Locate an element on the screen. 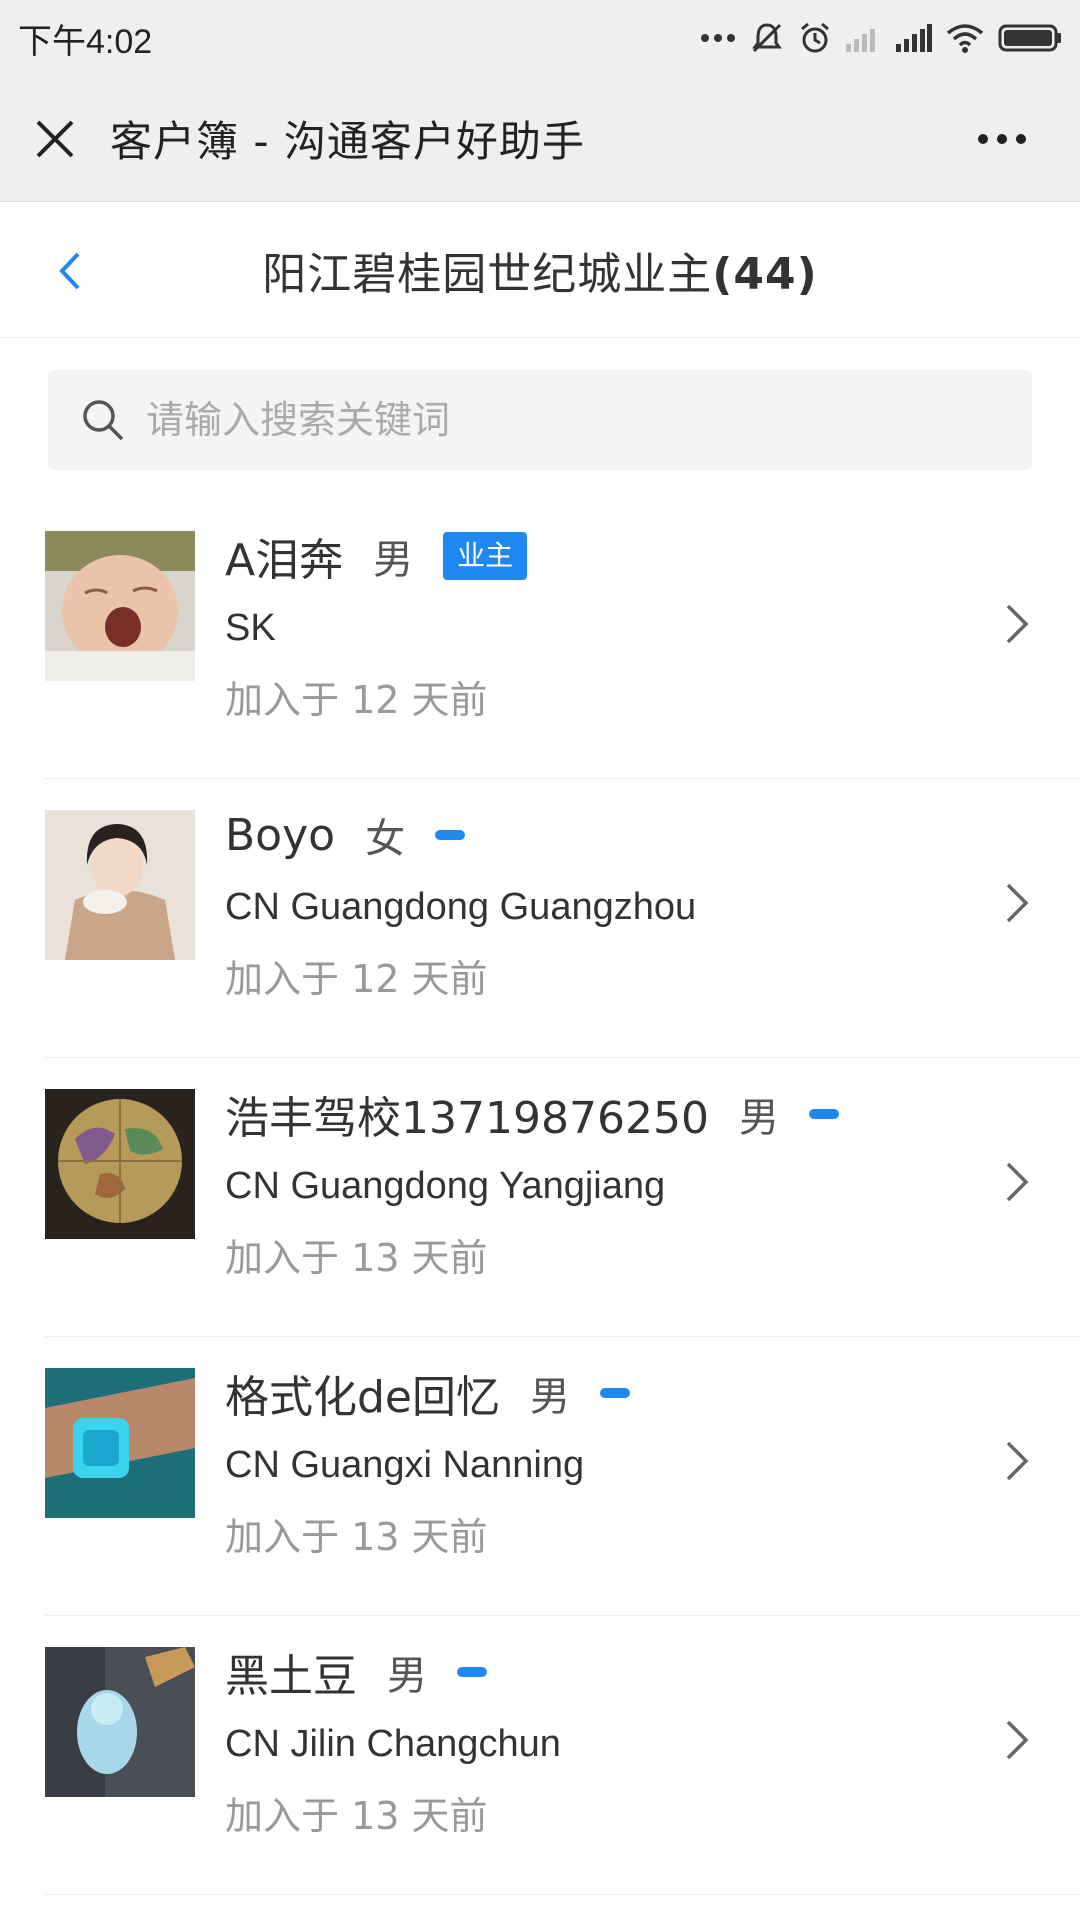 This screenshot has width=1080, height=1920. webview-title-bar: 客户簿 - 沟通客户好助手 is located at coordinates (540, 139).